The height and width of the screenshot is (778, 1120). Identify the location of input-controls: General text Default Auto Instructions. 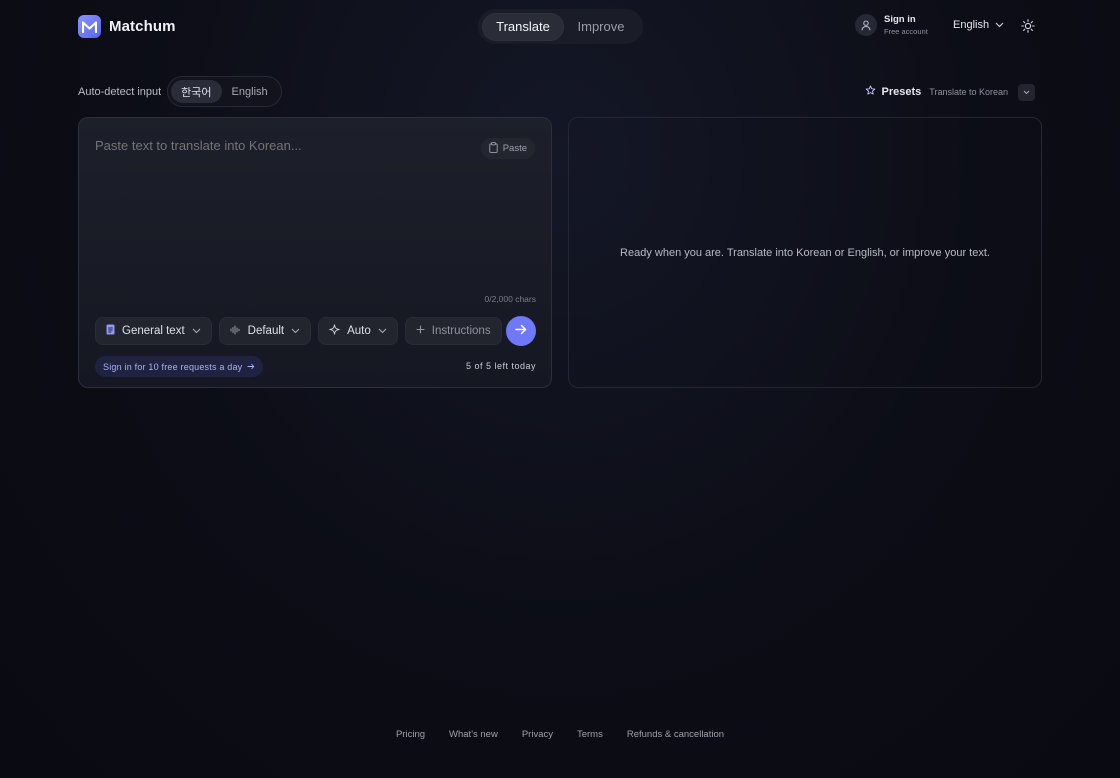
(298, 331).